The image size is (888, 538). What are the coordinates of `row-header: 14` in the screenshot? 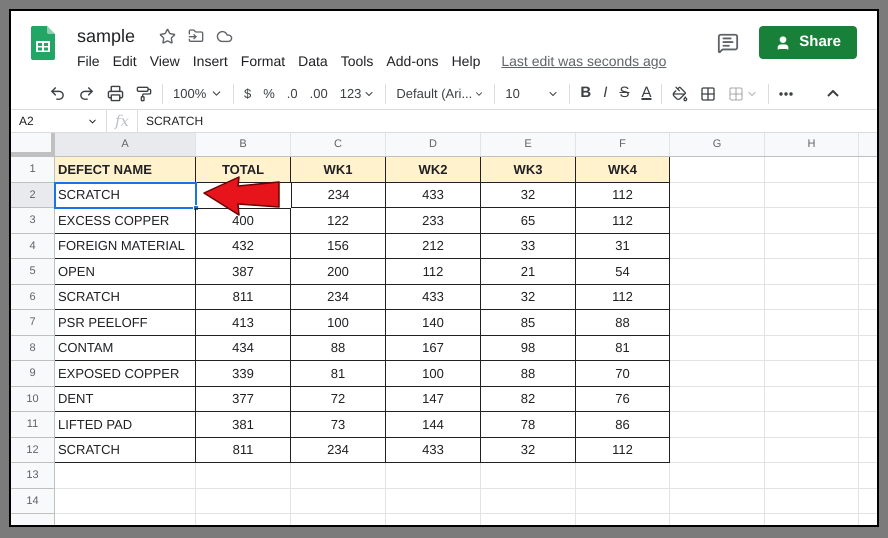 It's located at (33, 501).